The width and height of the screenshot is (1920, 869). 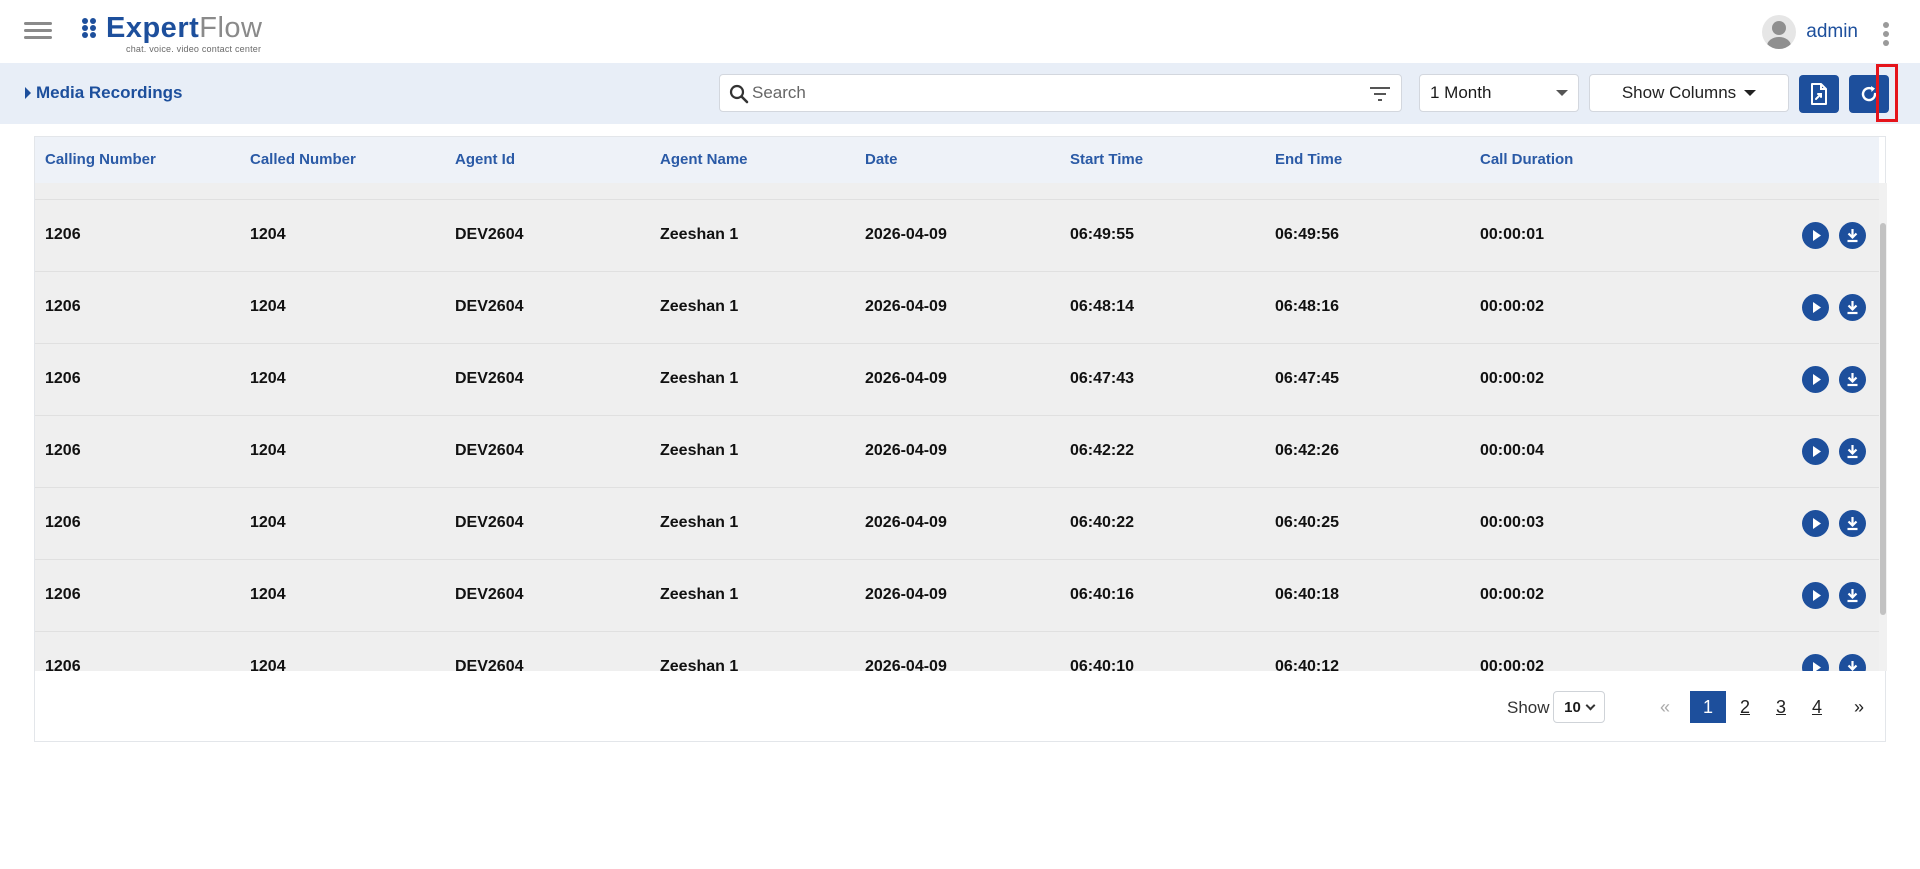 What do you see at coordinates (1512, 234) in the screenshot?
I see `cell-call-duration: 00:00:01` at bounding box center [1512, 234].